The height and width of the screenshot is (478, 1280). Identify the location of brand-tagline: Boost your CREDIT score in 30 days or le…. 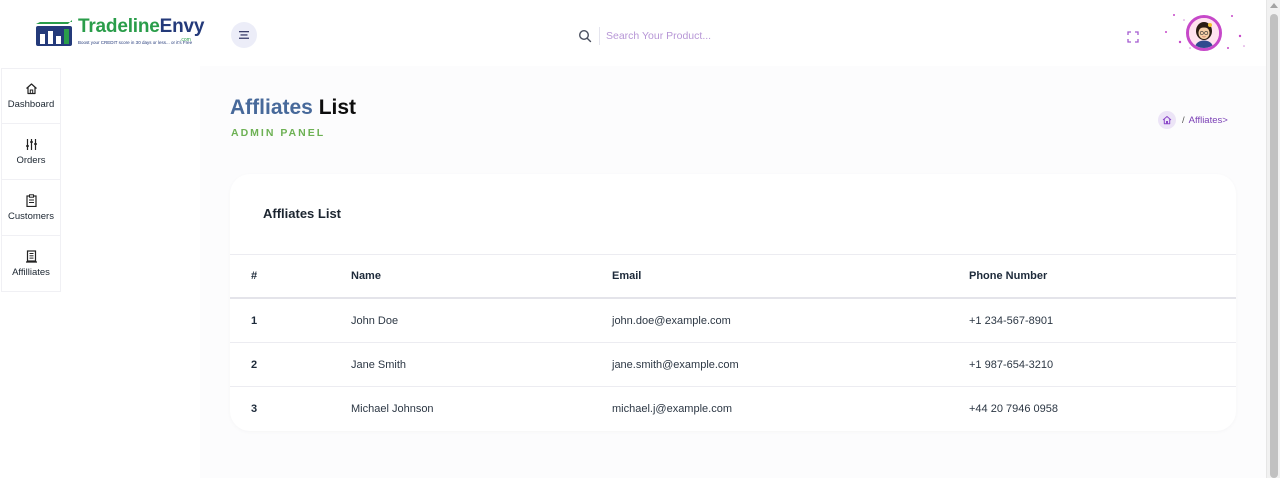
(135, 42).